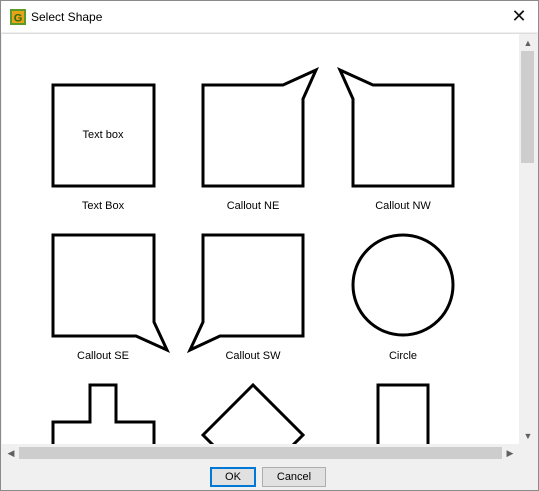  I want to click on diamond-shape-icon, so click(253, 413).